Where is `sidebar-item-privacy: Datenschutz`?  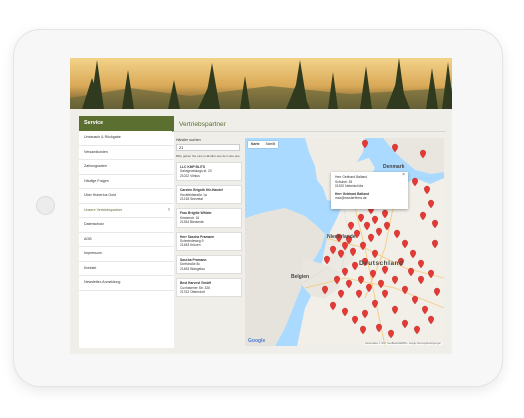
sidebar-item-privacy: Datenschutz is located at coordinates (126, 225).